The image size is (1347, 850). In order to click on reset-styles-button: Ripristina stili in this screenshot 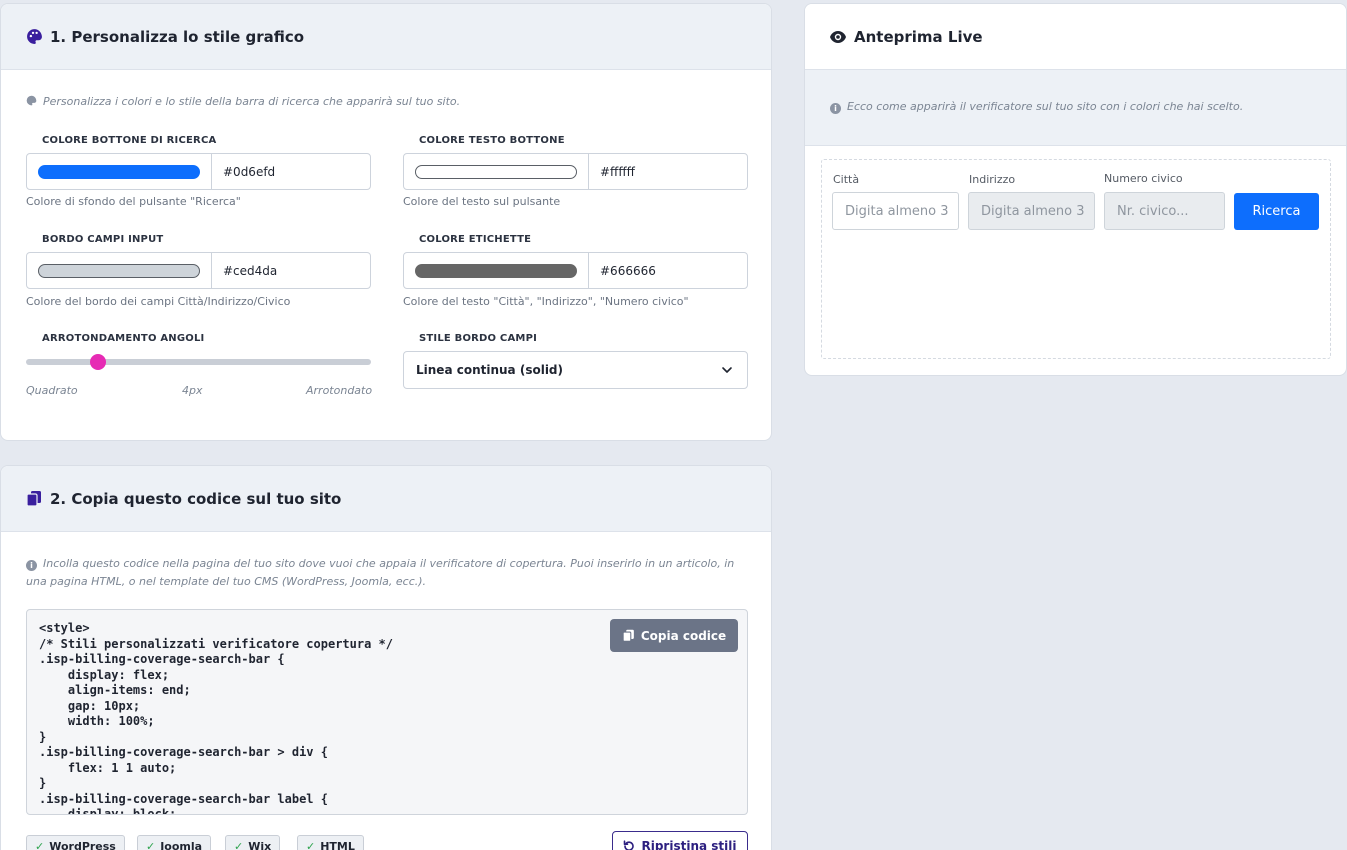, I will do `click(680, 840)`.